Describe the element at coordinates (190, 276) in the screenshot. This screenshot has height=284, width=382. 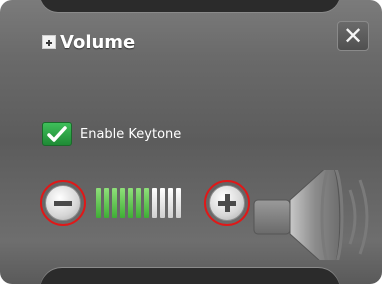
I see `bottom-tab-decoration` at that location.